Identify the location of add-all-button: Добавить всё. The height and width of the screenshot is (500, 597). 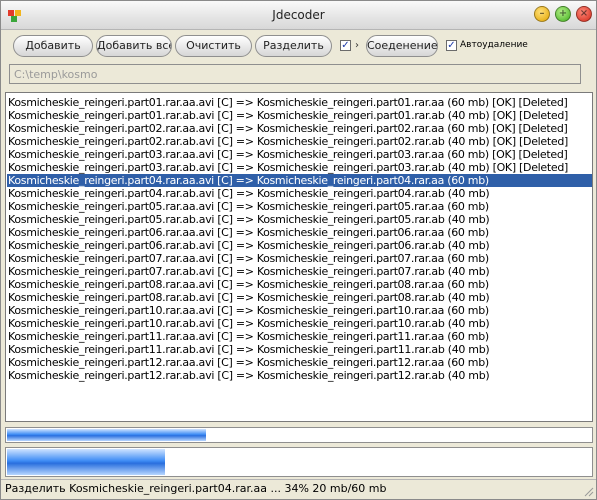
(134, 46).